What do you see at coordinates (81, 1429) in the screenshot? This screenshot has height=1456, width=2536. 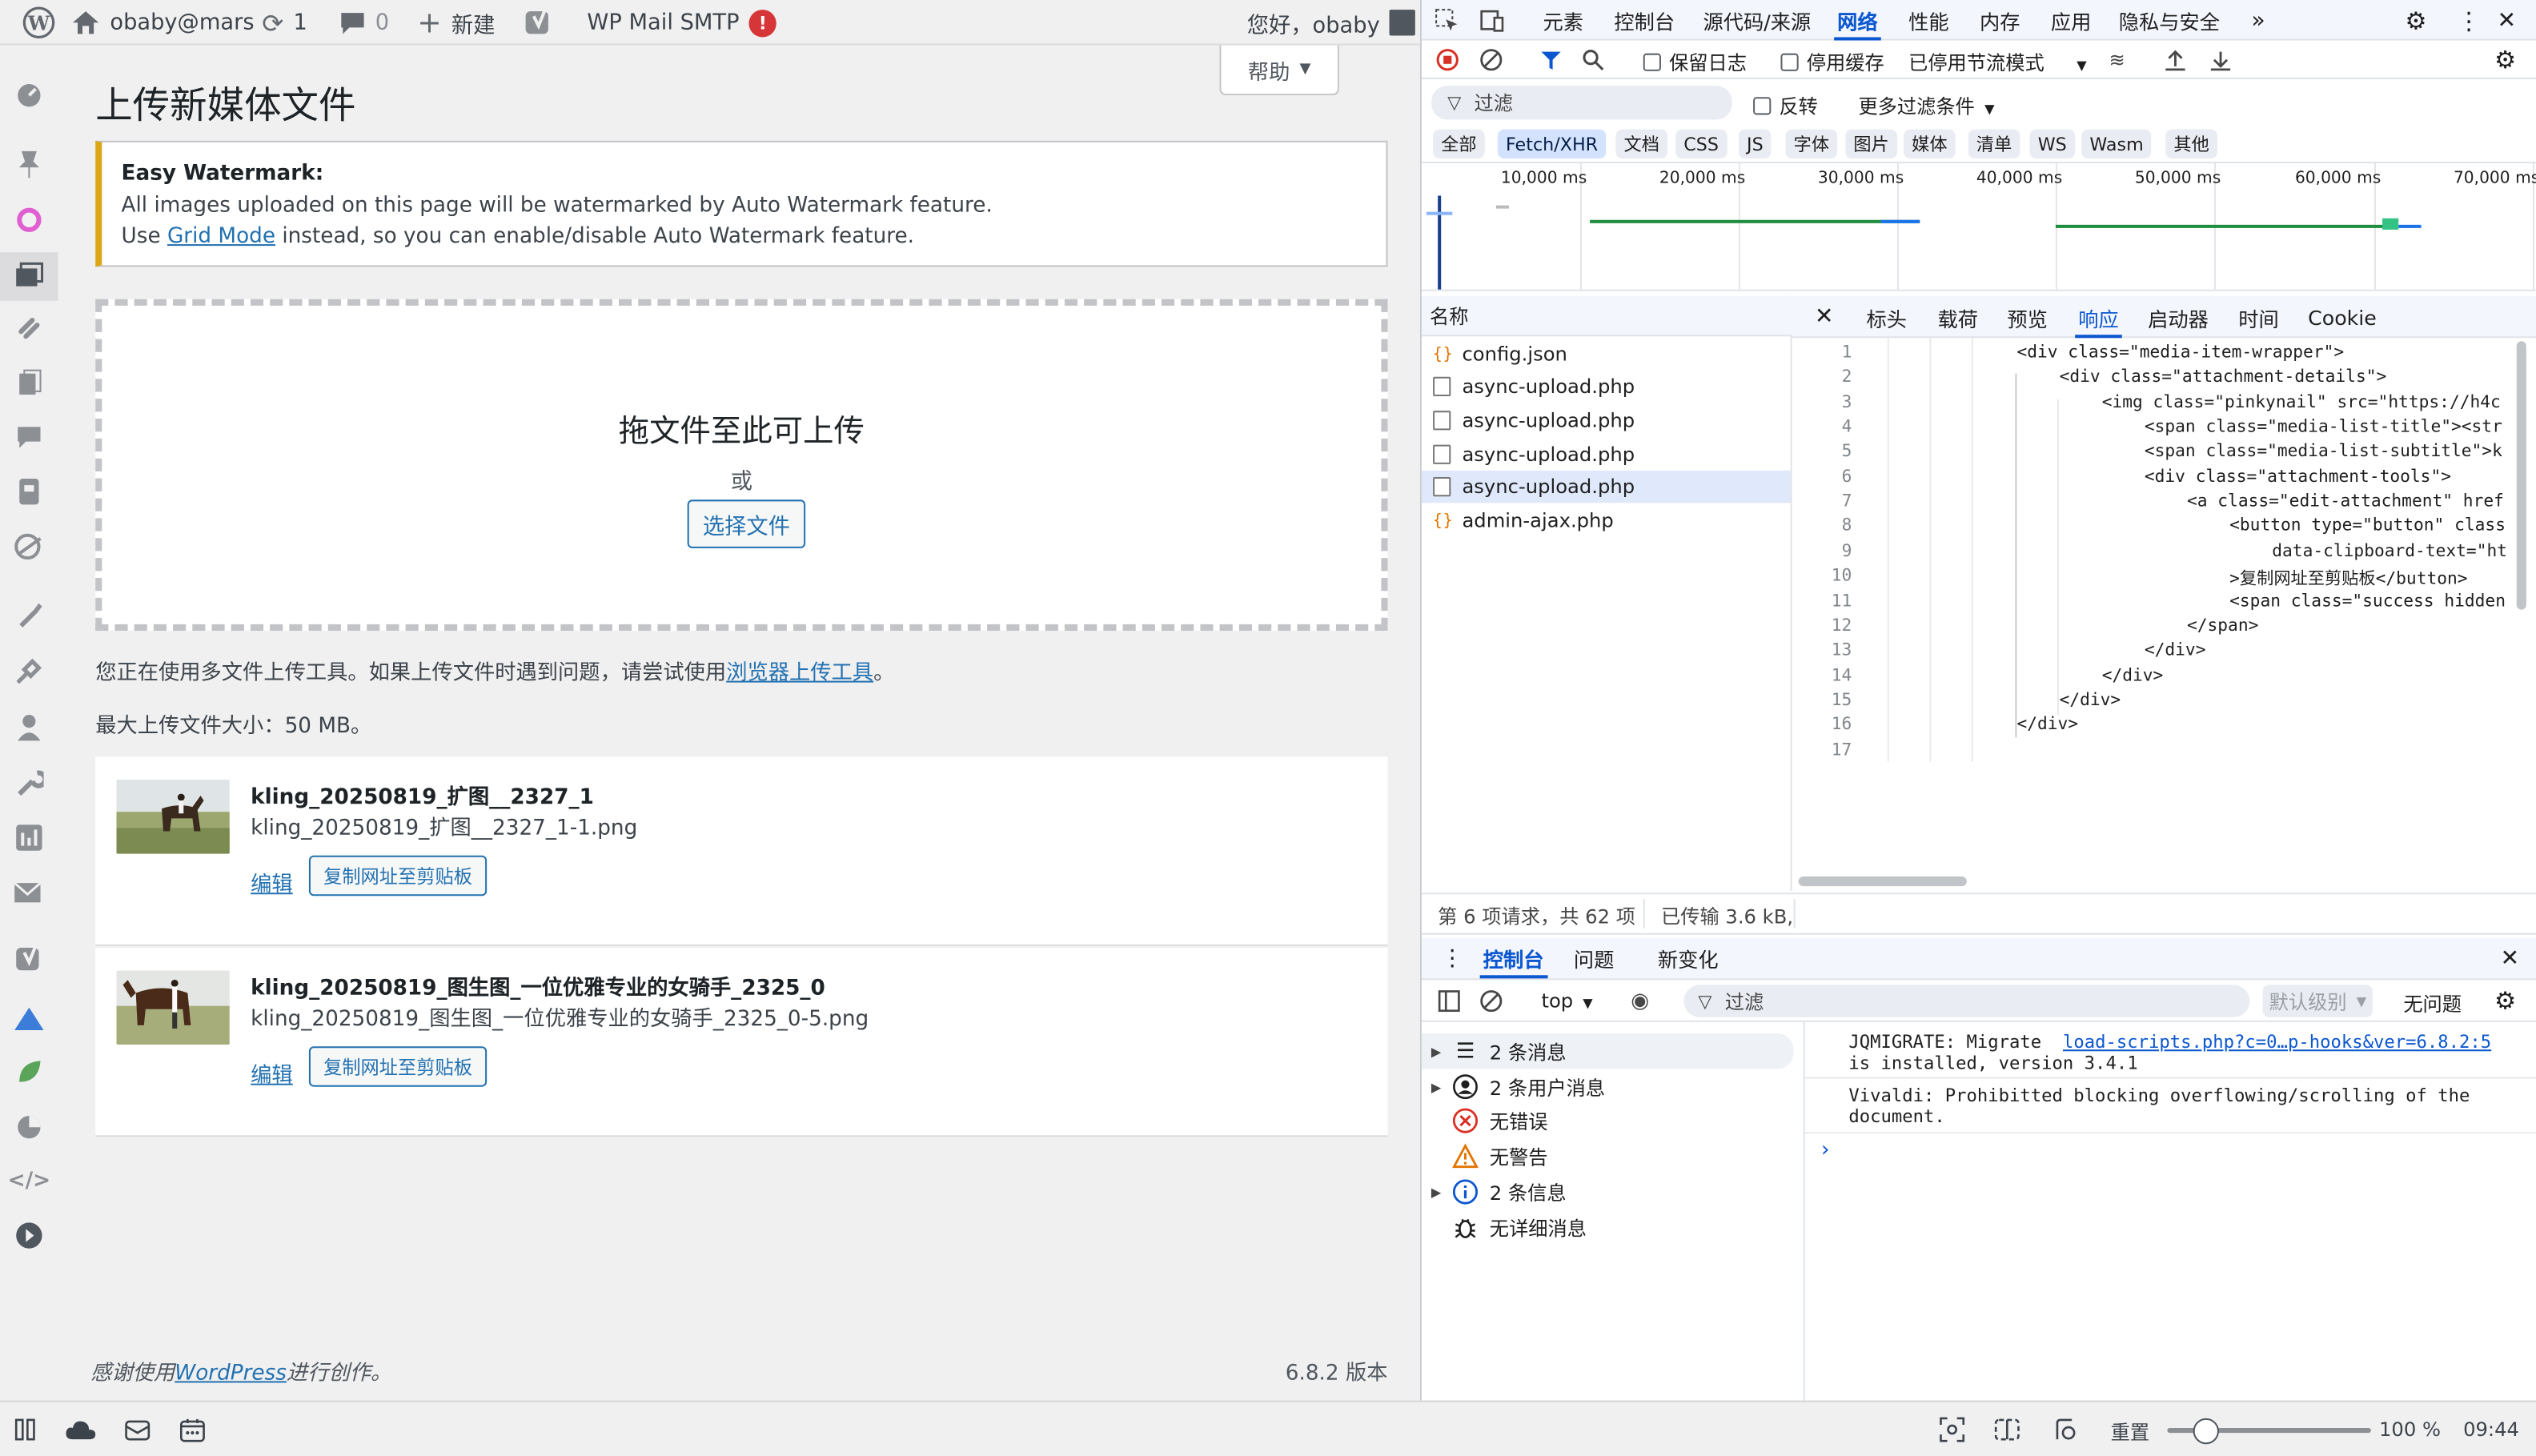 I see `cloud-sync-icon` at bounding box center [81, 1429].